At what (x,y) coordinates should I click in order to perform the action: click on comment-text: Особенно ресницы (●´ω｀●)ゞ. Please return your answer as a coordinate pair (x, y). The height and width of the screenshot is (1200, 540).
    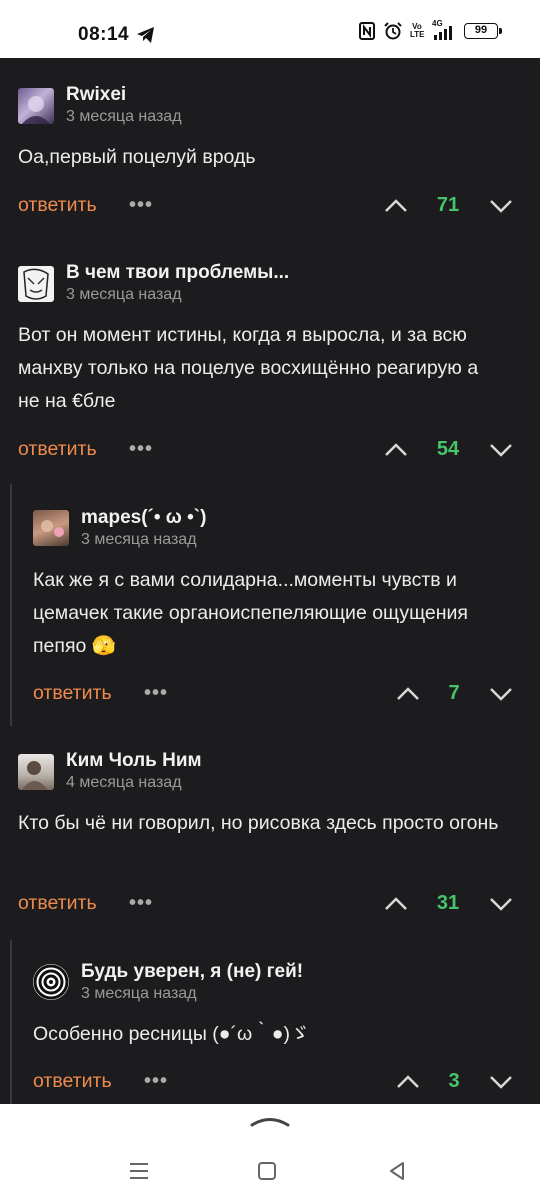
    Looking at the image, I should click on (171, 1034).